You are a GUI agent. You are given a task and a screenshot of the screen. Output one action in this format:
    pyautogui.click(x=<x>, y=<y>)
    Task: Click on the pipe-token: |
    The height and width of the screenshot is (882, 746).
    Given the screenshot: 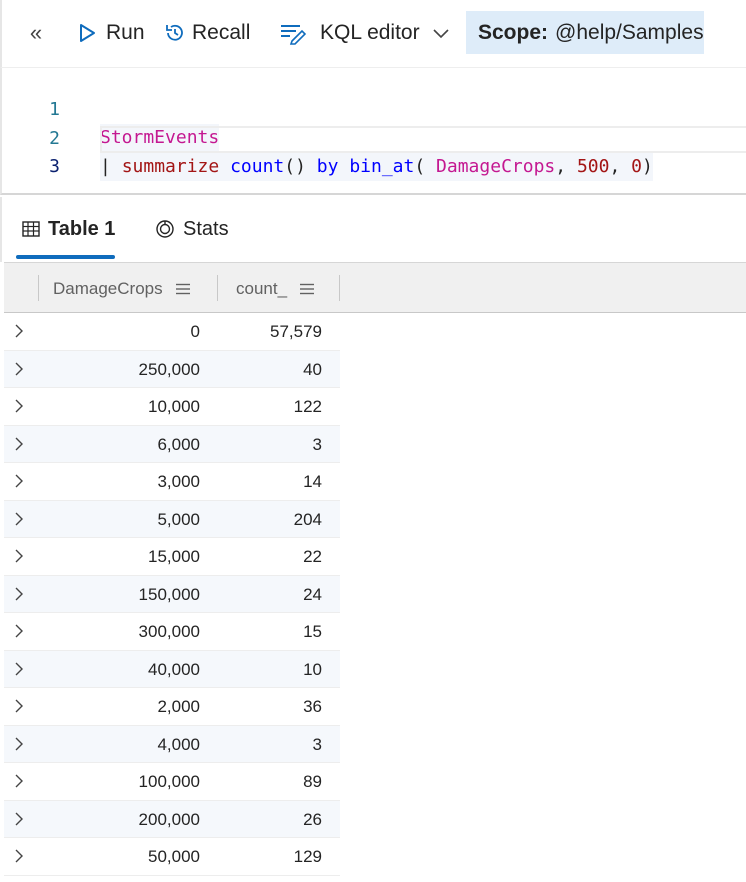 What is the action you would take?
    pyautogui.click(x=111, y=166)
    